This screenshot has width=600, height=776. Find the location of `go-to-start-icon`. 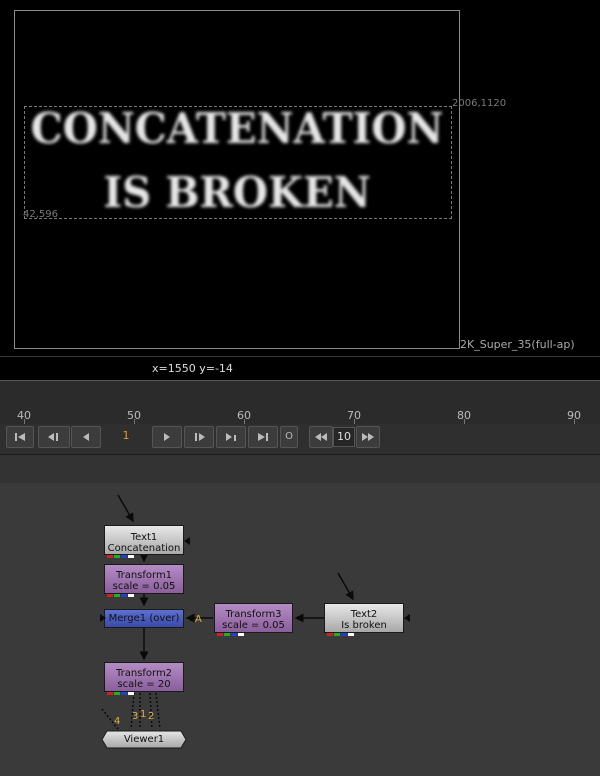

go-to-start-icon is located at coordinates (20, 437).